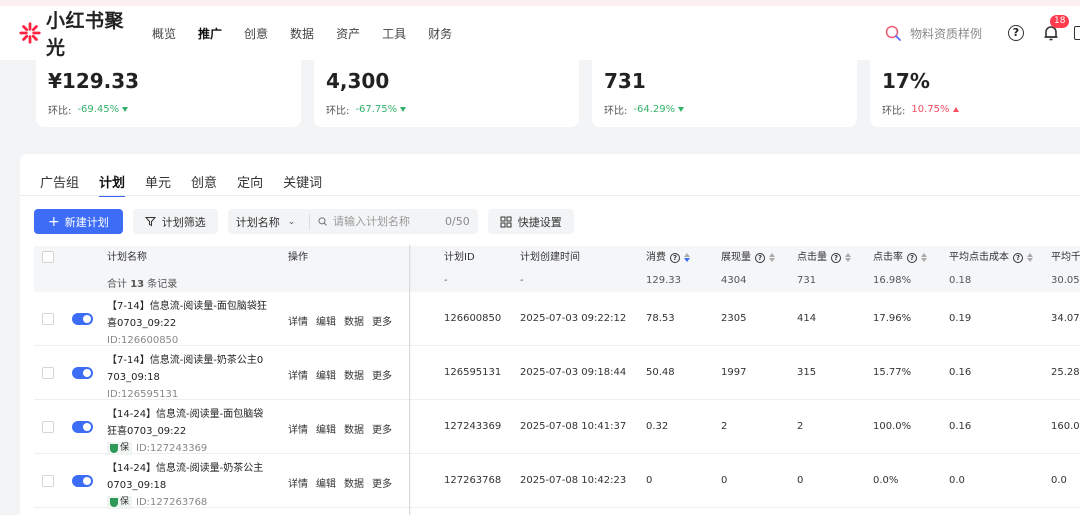 This screenshot has height=515, width=1080. What do you see at coordinates (530, 221) in the screenshot?
I see `quick-settings-button: 快捷设置` at bounding box center [530, 221].